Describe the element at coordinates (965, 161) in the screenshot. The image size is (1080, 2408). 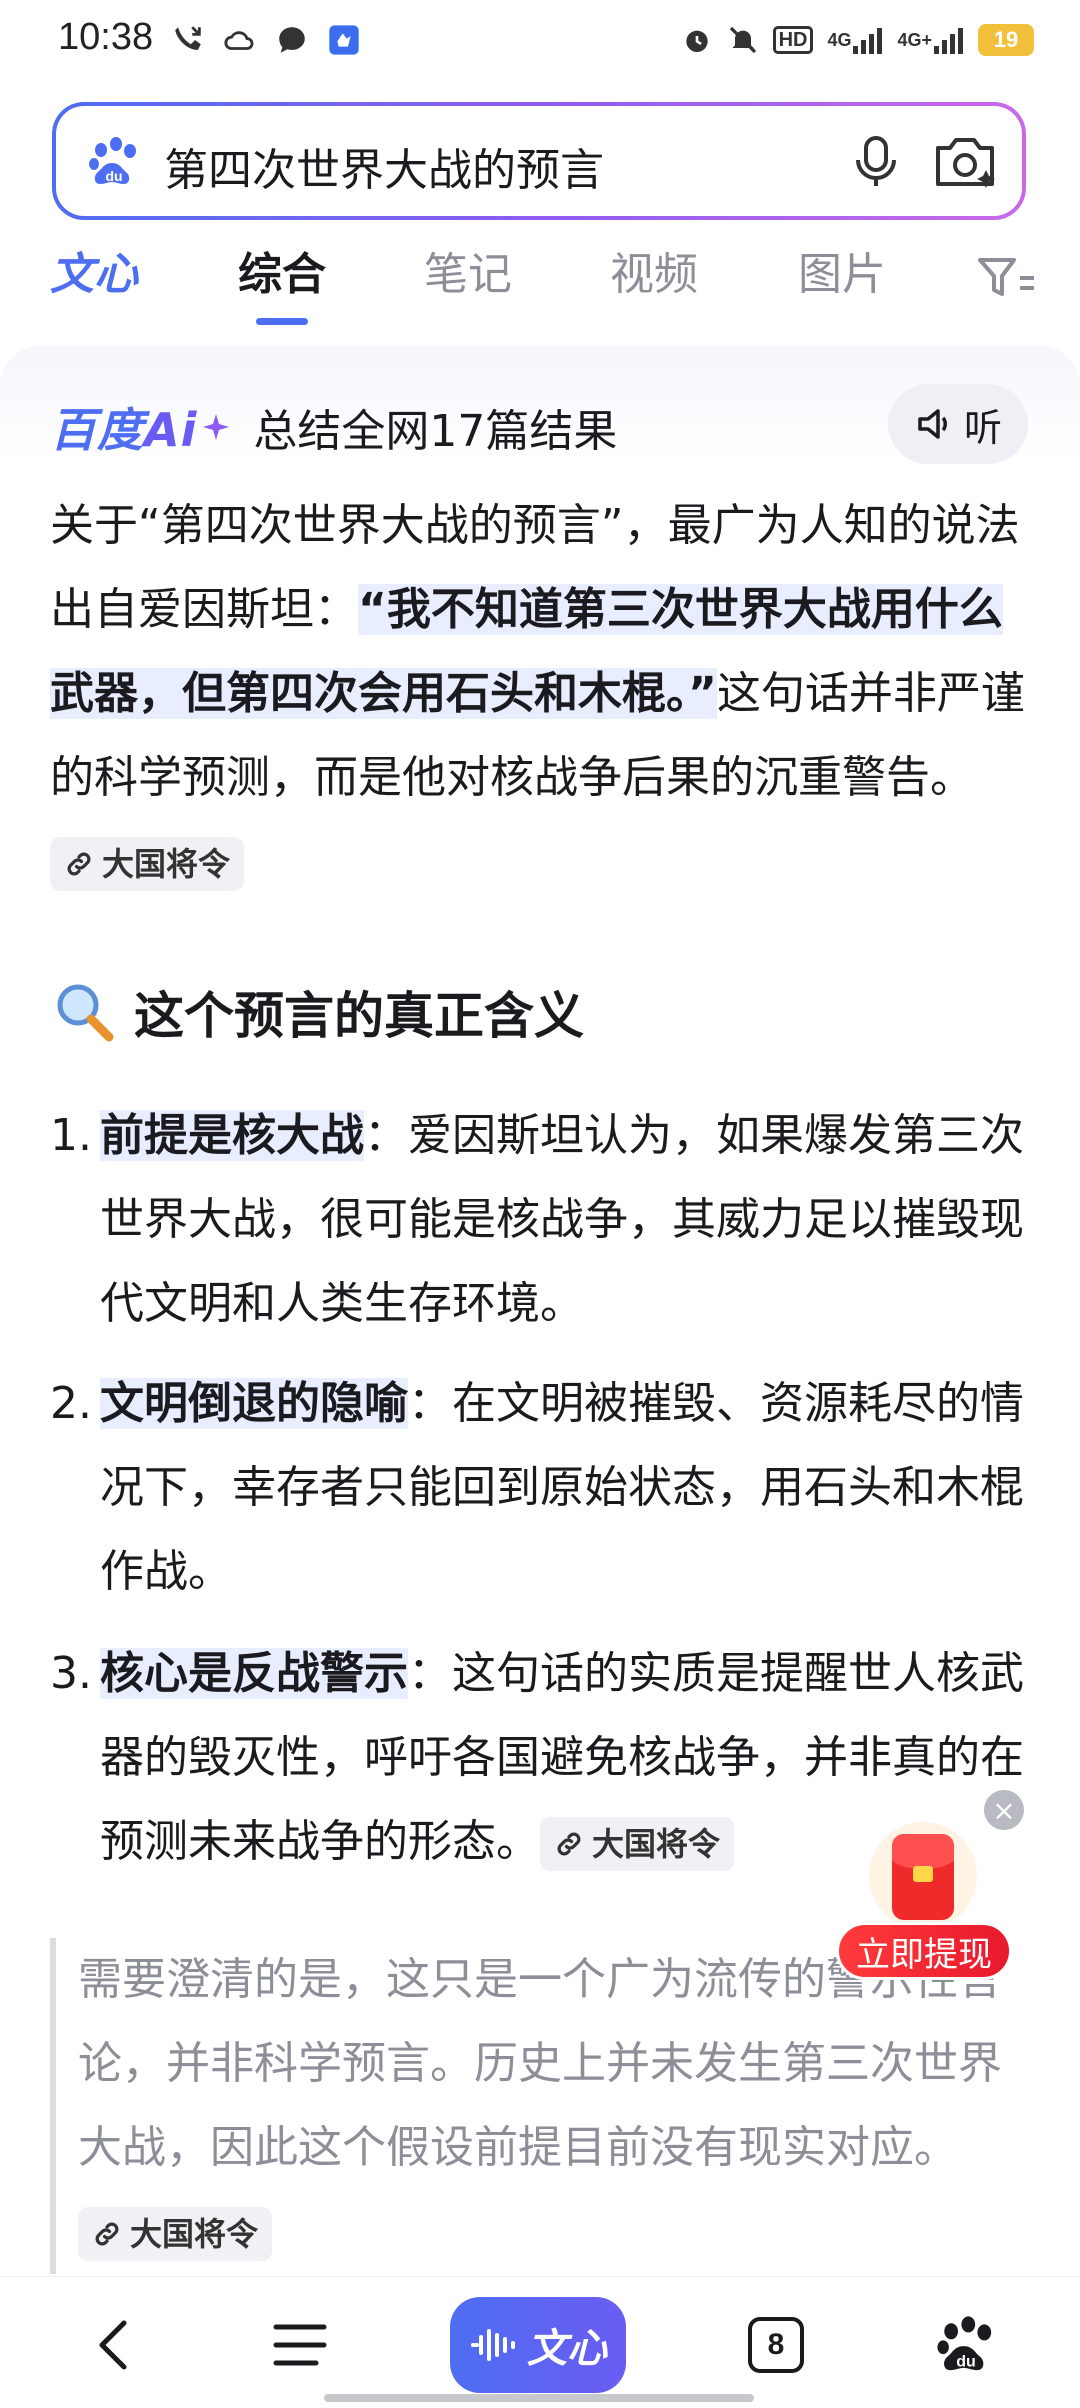
I see `camera-icon` at that location.